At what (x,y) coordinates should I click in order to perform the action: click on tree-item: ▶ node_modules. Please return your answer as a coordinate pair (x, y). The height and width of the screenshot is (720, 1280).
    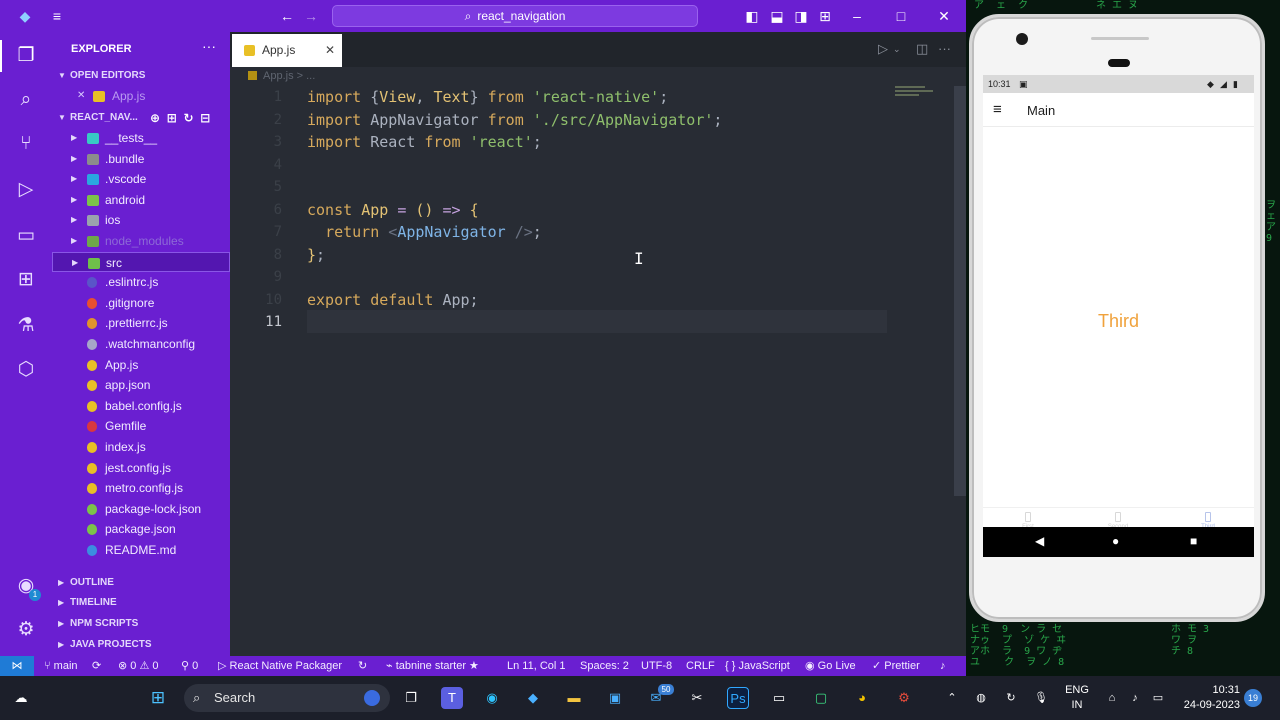
    Looking at the image, I should click on (141, 241).